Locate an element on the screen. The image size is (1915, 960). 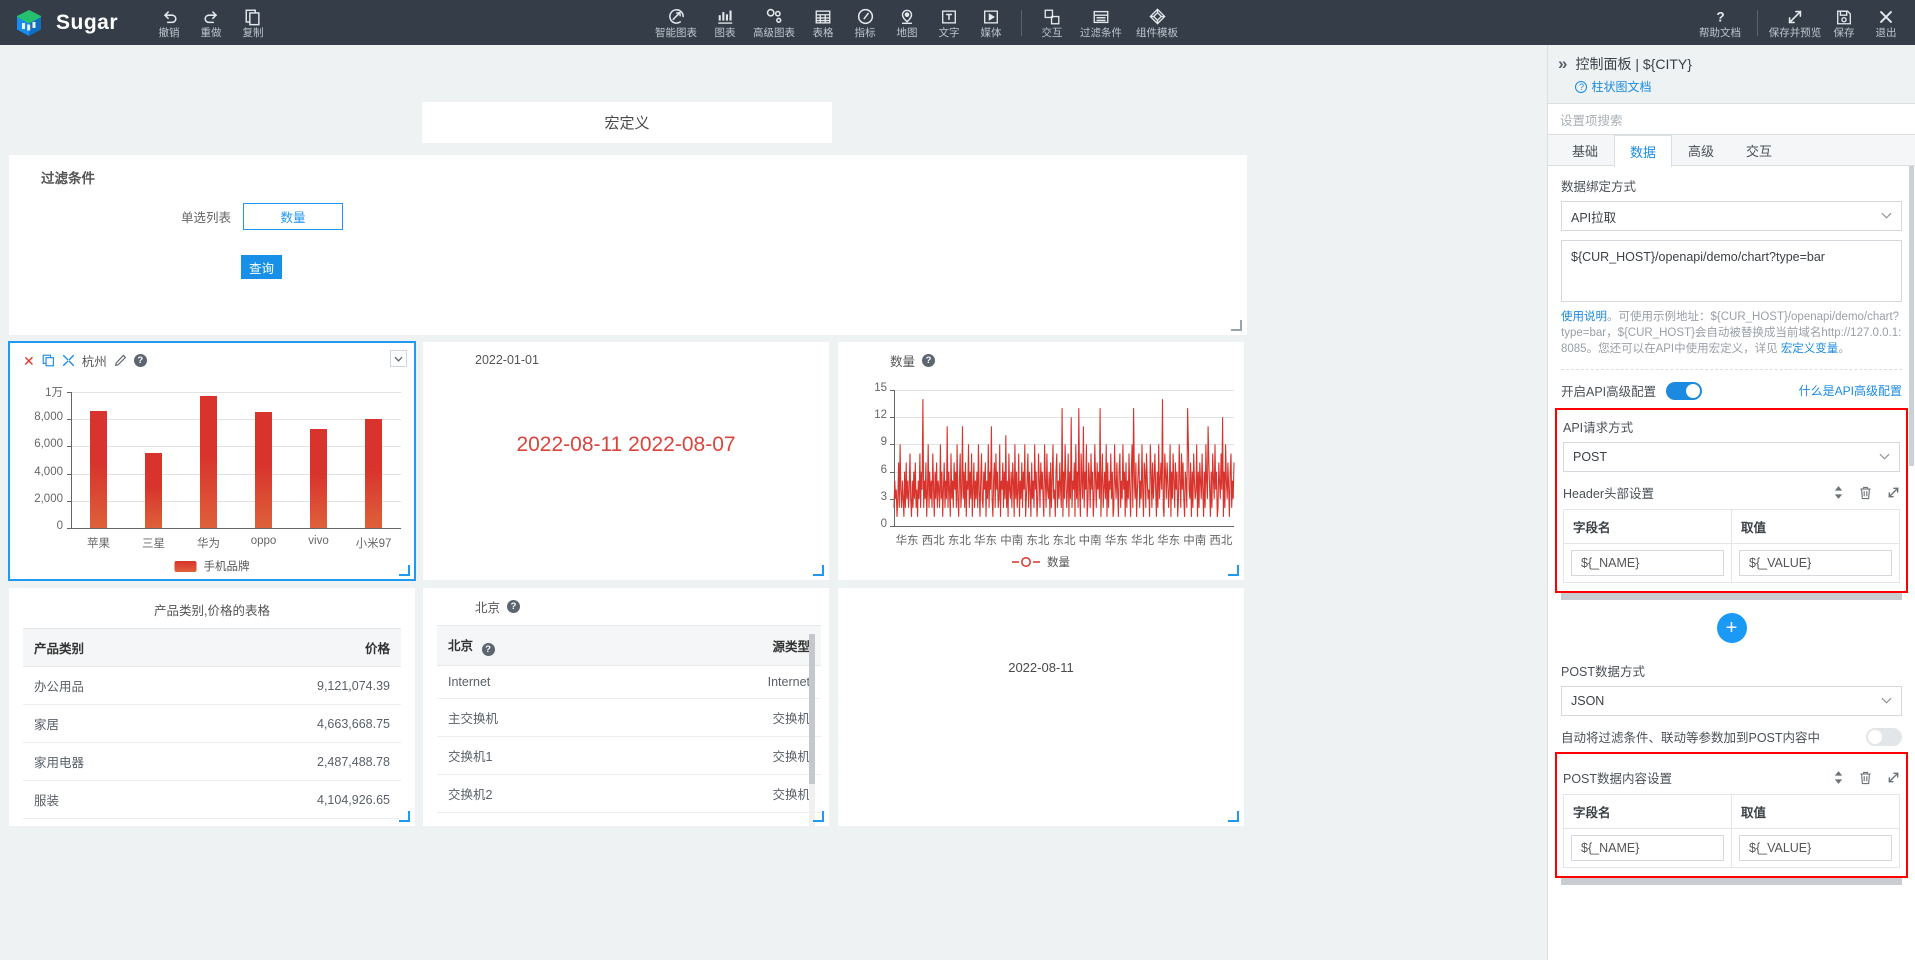
advanced-chart-label: 高级图表 is located at coordinates (774, 32).